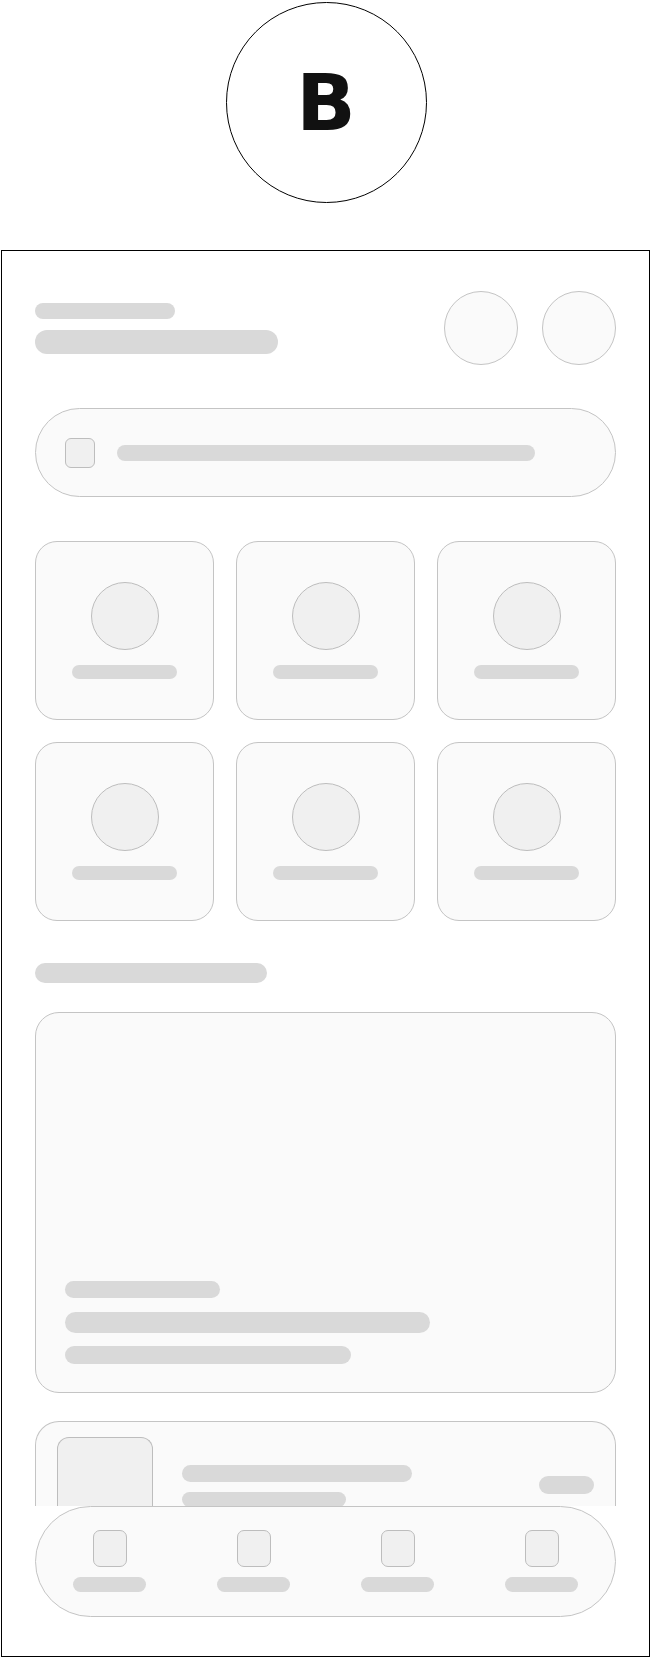 The width and height of the screenshot is (652, 1659). I want to click on placeholder-bar, so click(566, 1485).